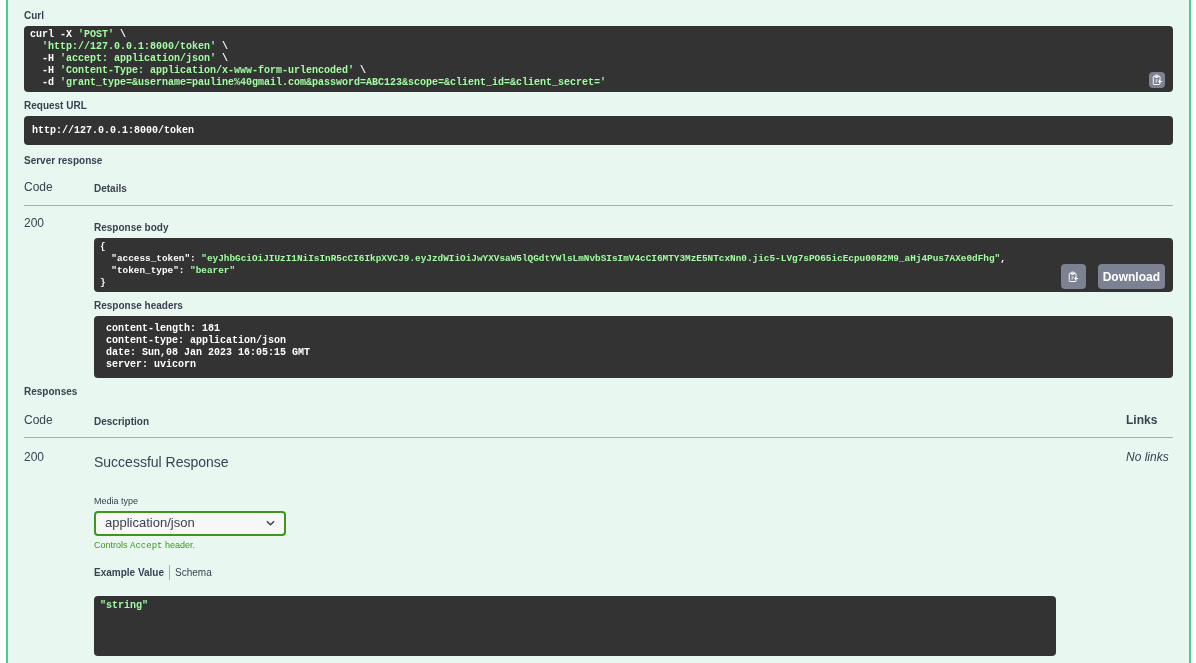  I want to click on download-button: Download, so click(1131, 276).